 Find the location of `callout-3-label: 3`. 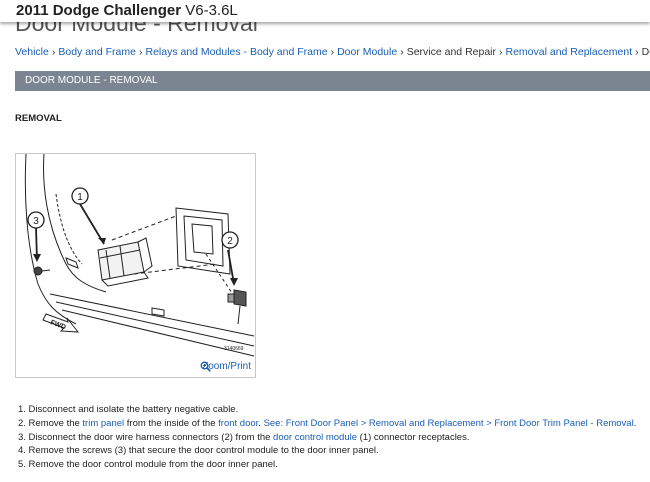

callout-3-label: 3 is located at coordinates (36, 221).